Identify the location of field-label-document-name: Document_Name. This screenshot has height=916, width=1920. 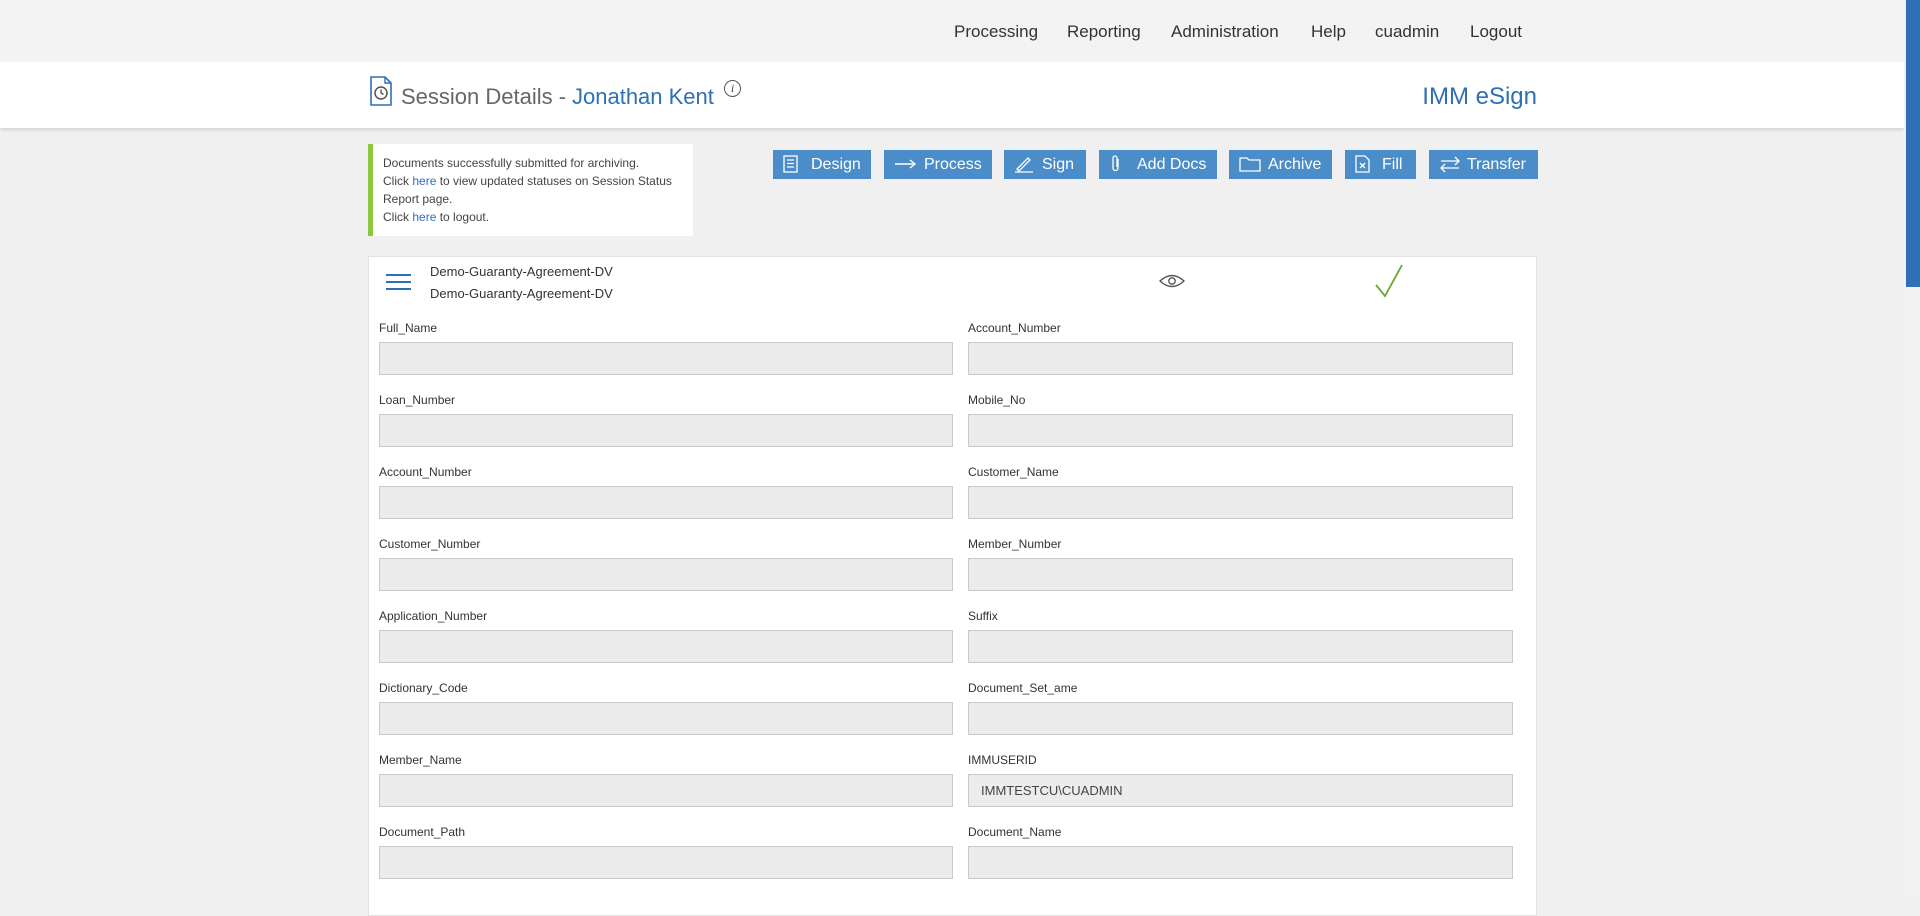
(1015, 832).